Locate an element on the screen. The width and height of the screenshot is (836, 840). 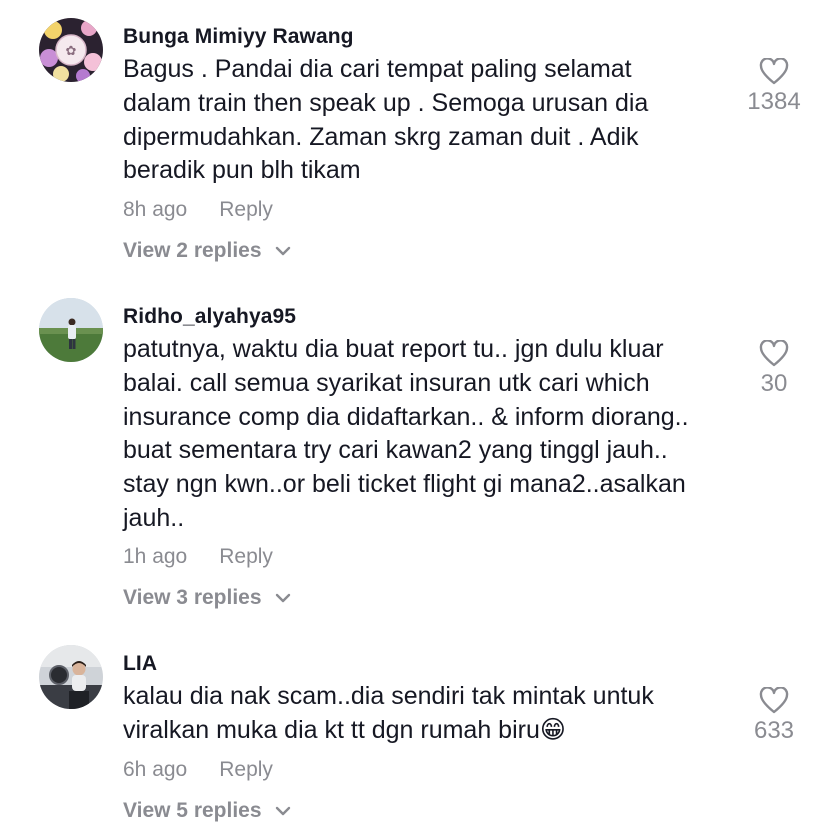
comment-username: Bunga Mimiyy Rawang is located at coordinates (238, 37).